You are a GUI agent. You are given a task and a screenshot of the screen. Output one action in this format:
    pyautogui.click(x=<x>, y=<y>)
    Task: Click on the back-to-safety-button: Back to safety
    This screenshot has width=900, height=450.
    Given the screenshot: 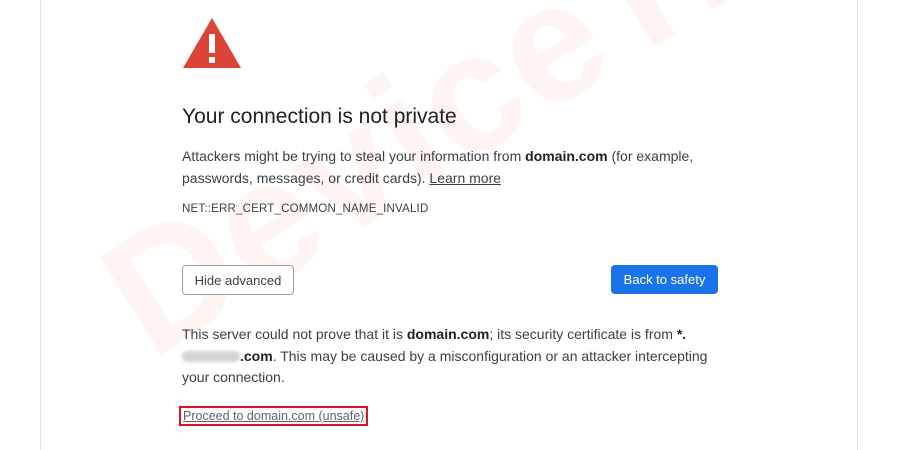 What is the action you would take?
    pyautogui.click(x=664, y=279)
    